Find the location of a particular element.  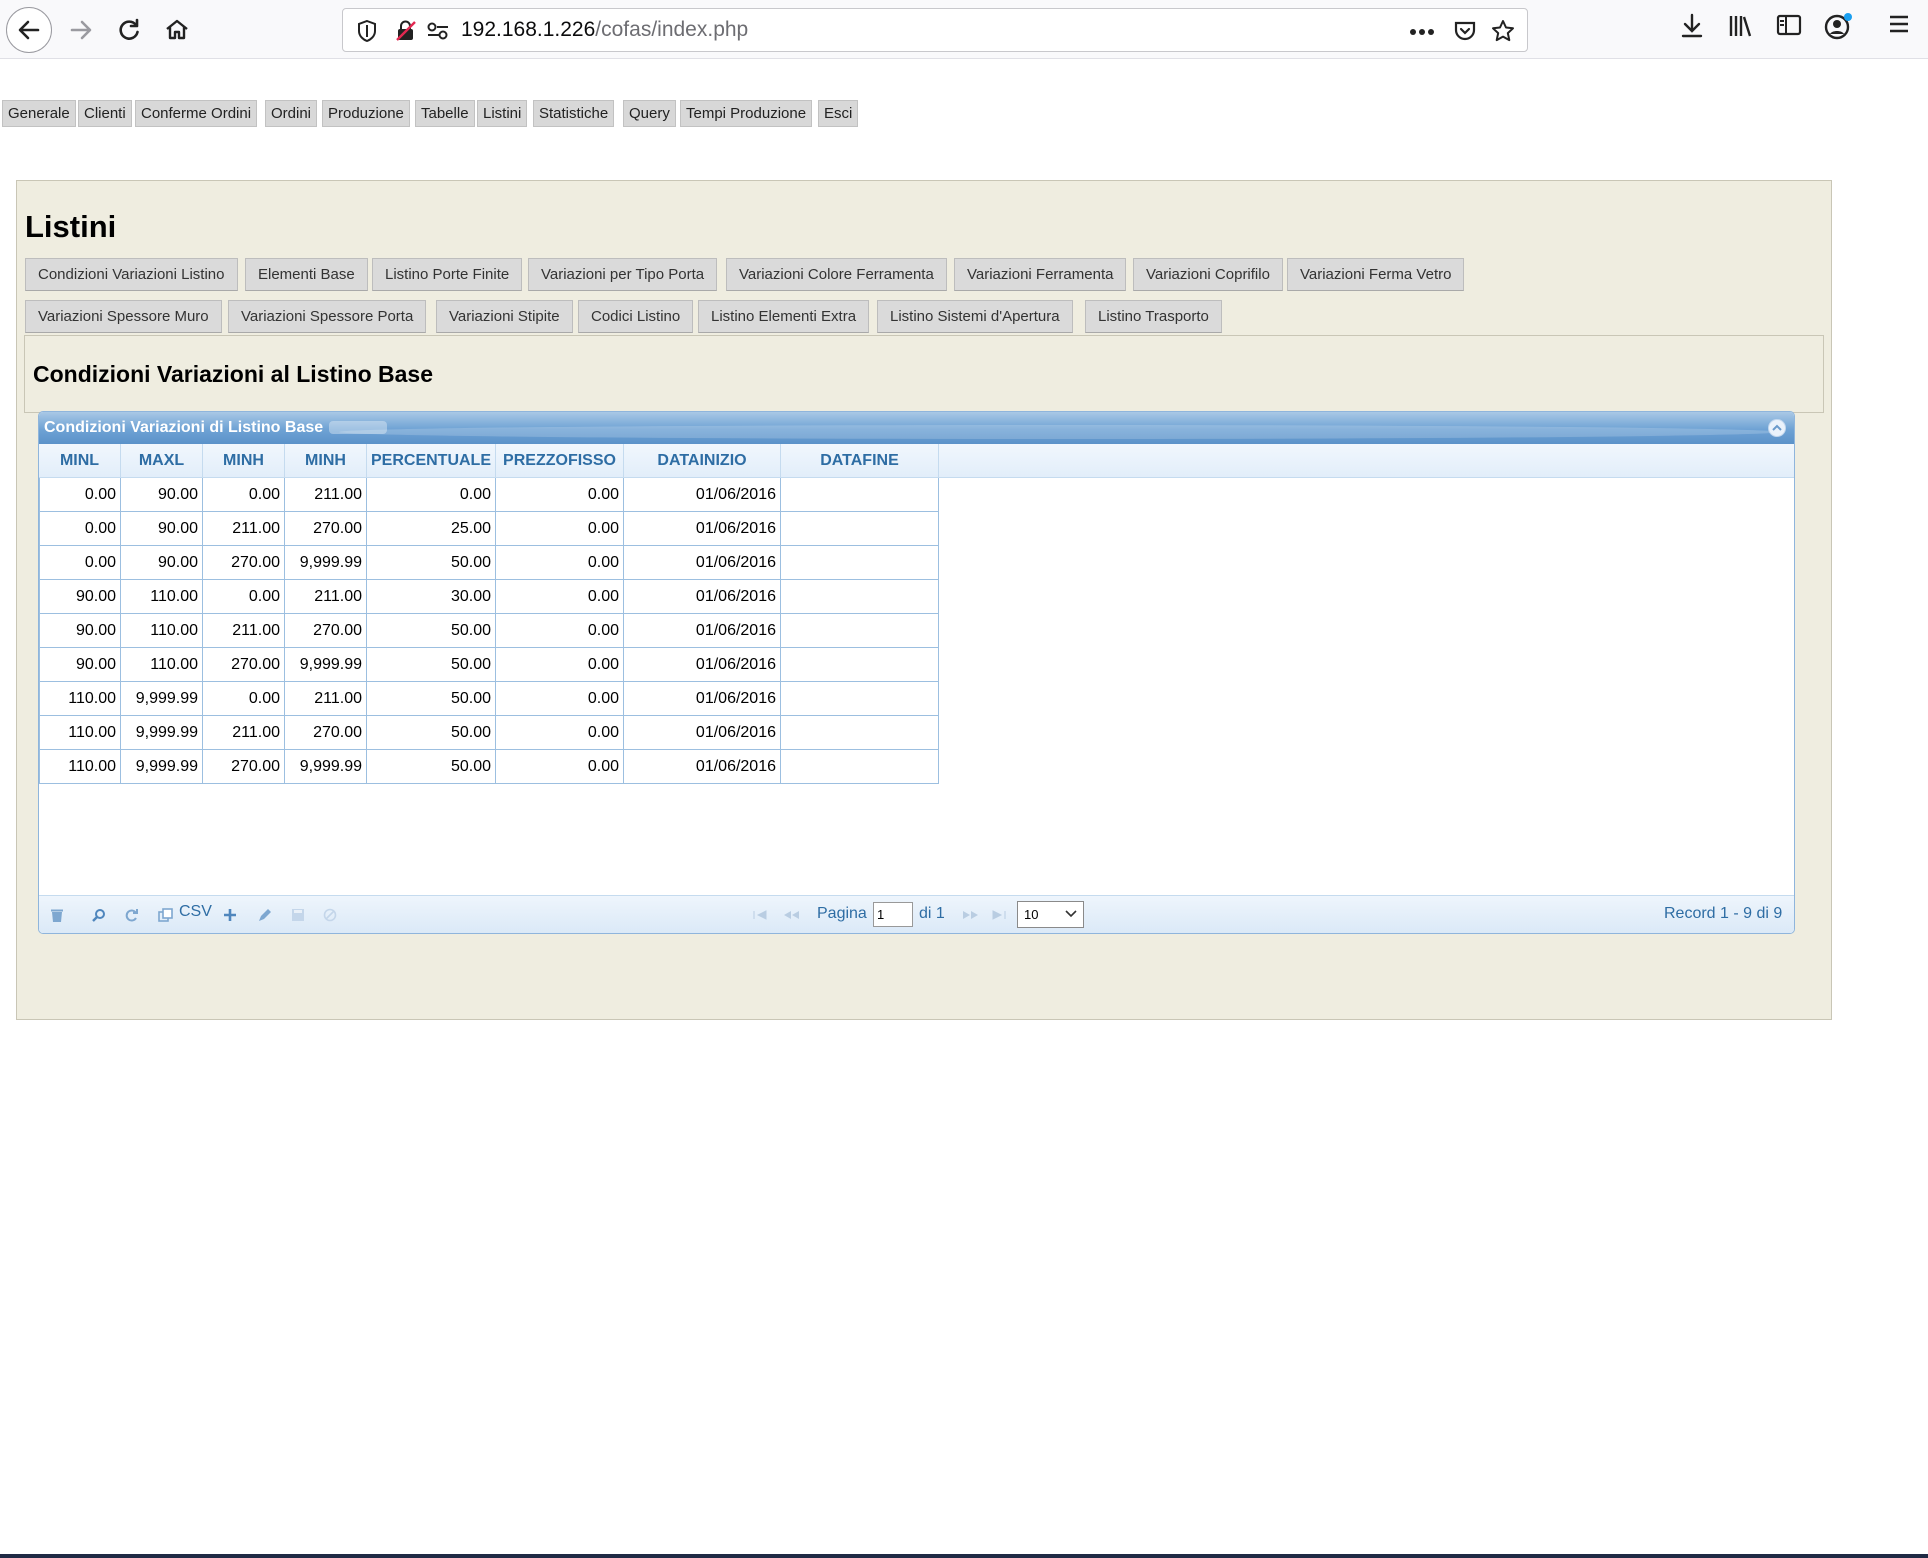

col-header-minh: MINH is located at coordinates (244, 460).